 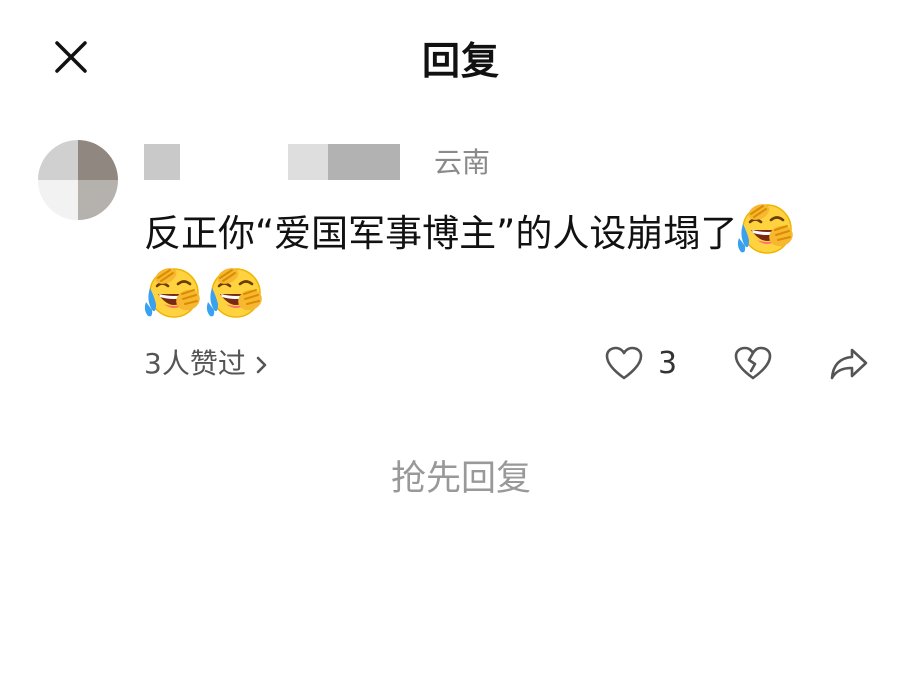 I want to click on broken-heart-icon, so click(x=753, y=363).